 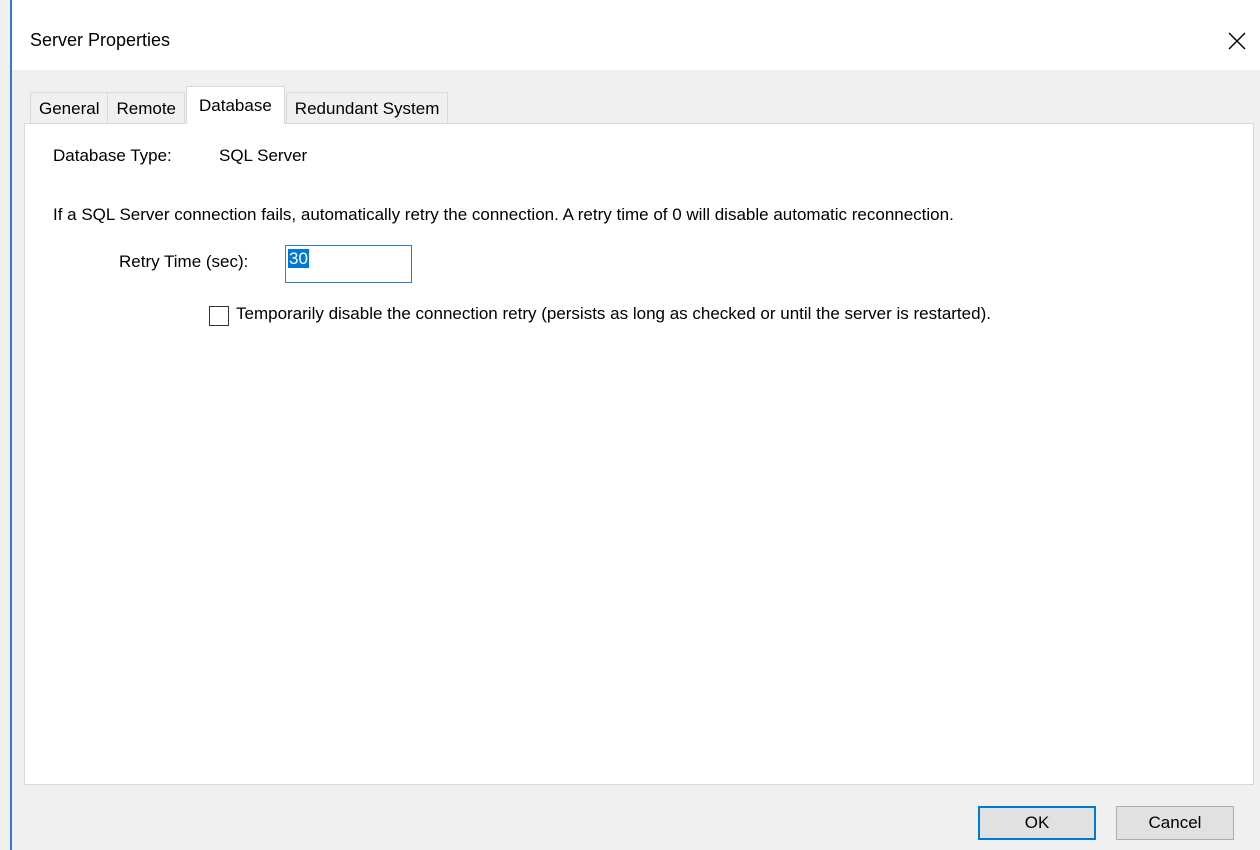 What do you see at coordinates (1037, 823) in the screenshot?
I see `ok-button: OK` at bounding box center [1037, 823].